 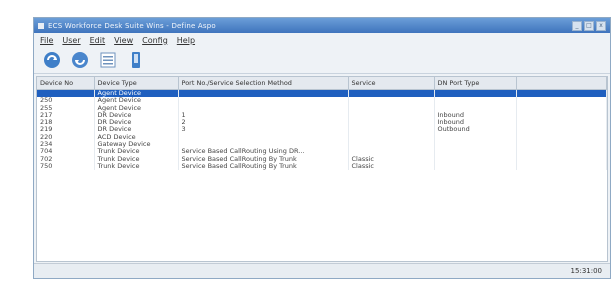 I want to click on table-row: Agent Device, so click(x=322, y=93).